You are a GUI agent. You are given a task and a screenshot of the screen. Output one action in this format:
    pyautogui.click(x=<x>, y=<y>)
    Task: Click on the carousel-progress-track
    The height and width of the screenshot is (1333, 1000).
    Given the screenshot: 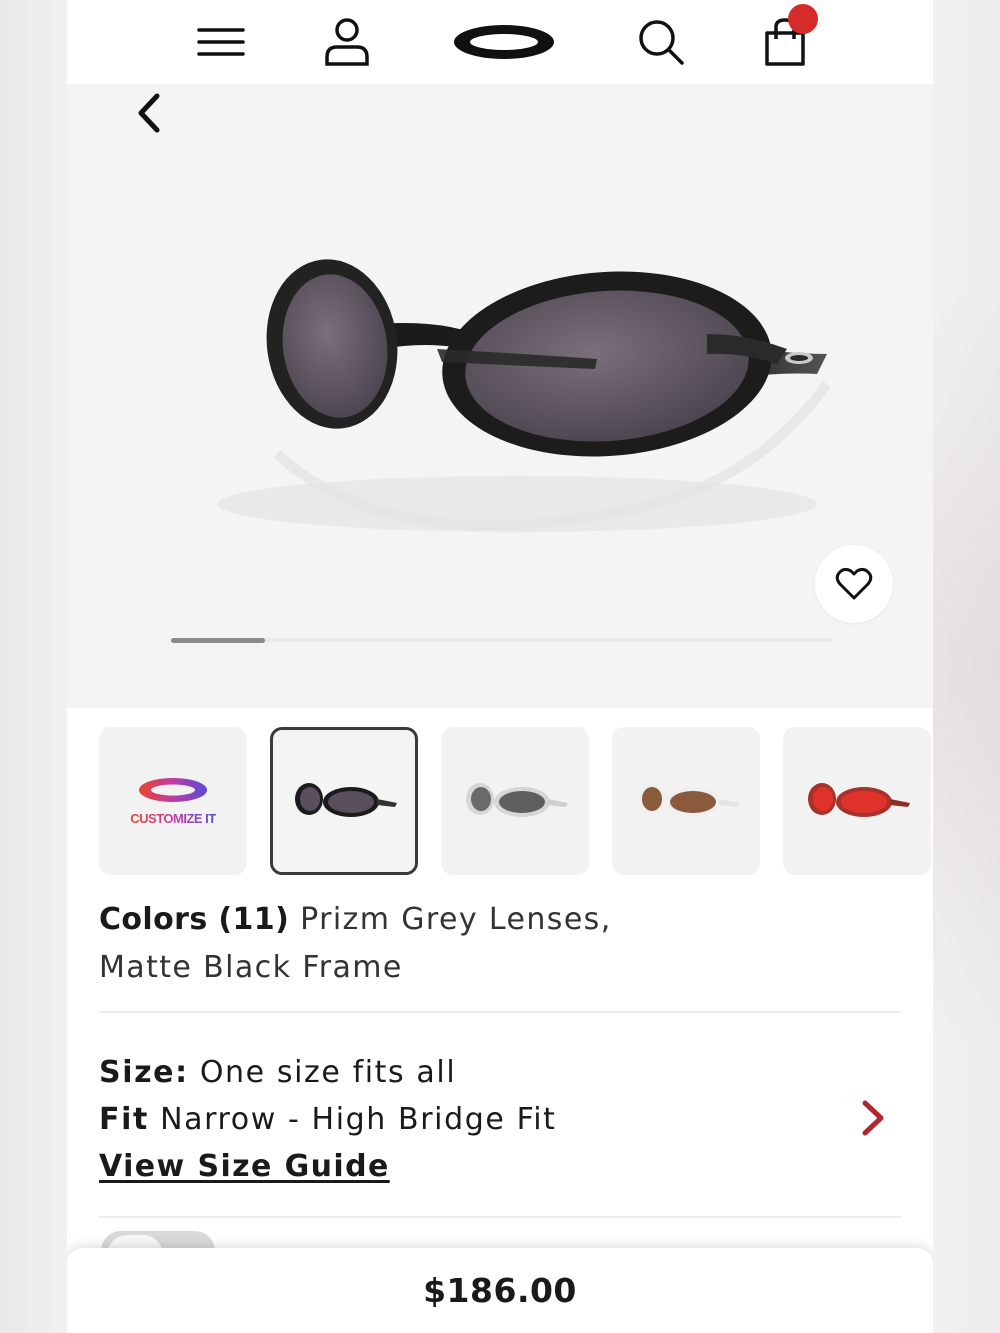 What is the action you would take?
    pyautogui.click(x=501, y=640)
    